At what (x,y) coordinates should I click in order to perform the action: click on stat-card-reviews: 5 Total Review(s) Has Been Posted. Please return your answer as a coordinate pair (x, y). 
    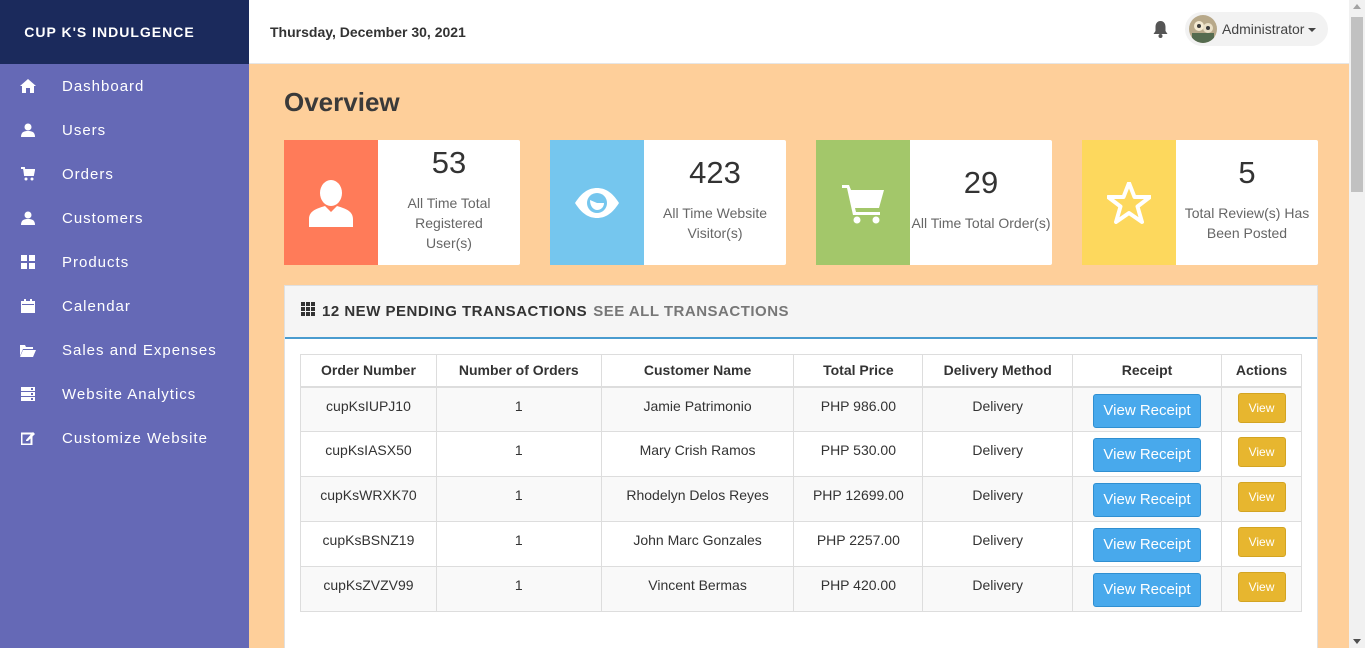
    Looking at the image, I should click on (1200, 202).